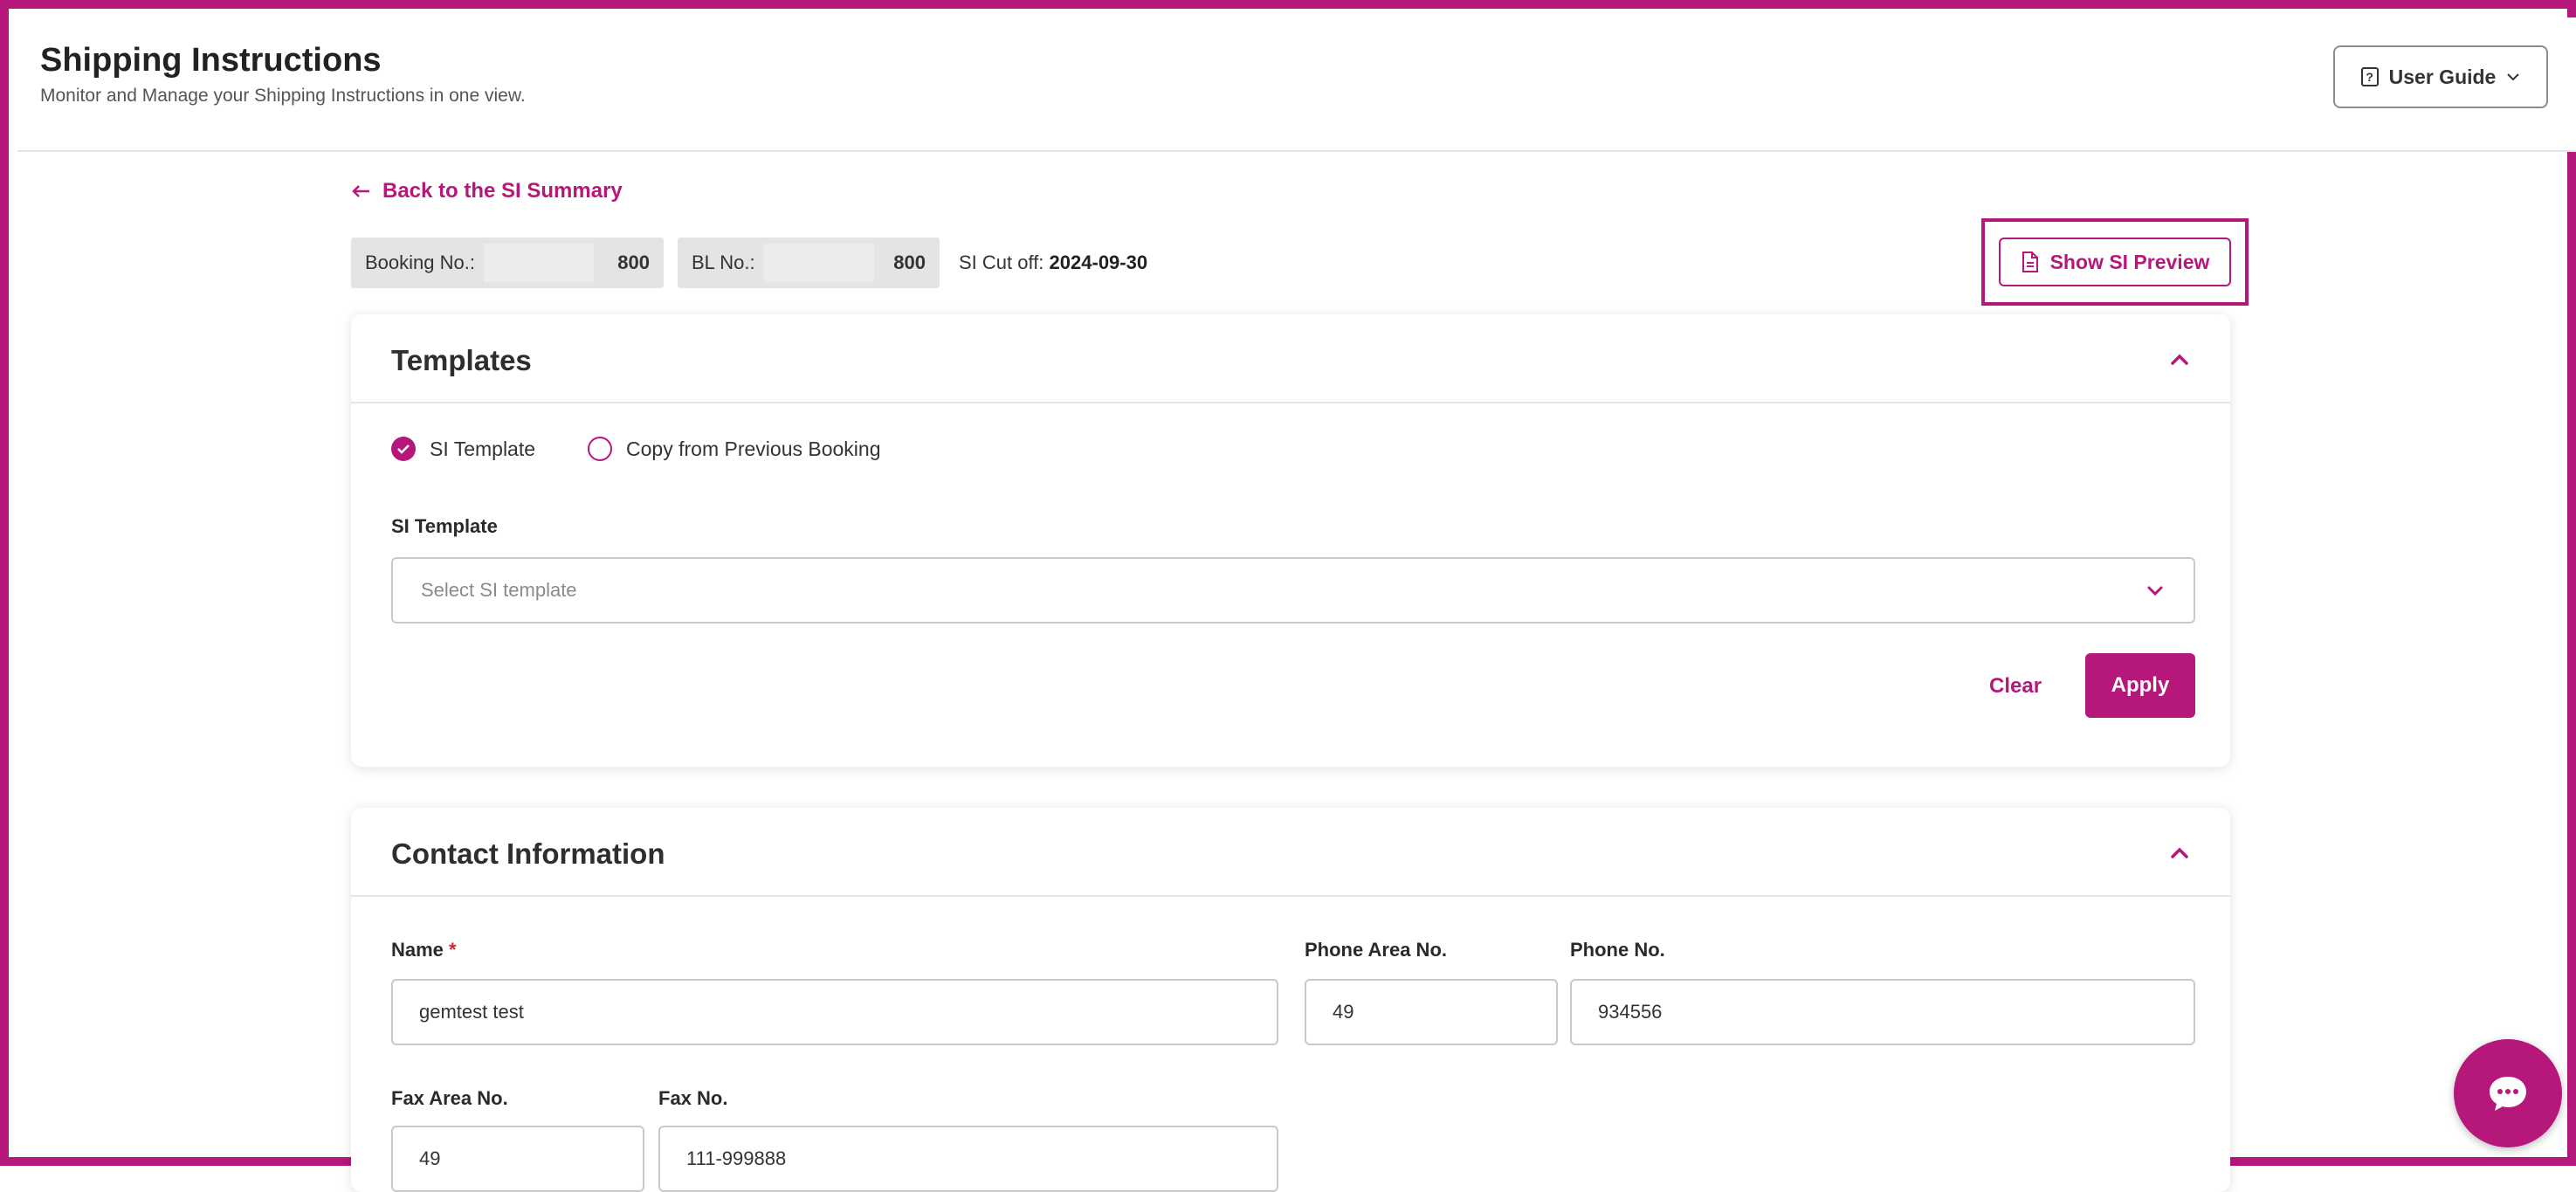 The width and height of the screenshot is (2576, 1192). What do you see at coordinates (1098, 262) in the screenshot?
I see `si-cutoff-value: 2024-09-30` at bounding box center [1098, 262].